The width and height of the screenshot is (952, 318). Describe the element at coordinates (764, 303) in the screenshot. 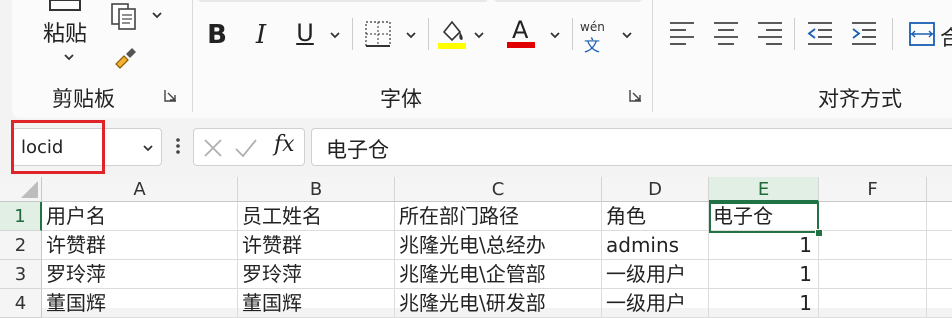

I see `cell-e4: 1` at that location.